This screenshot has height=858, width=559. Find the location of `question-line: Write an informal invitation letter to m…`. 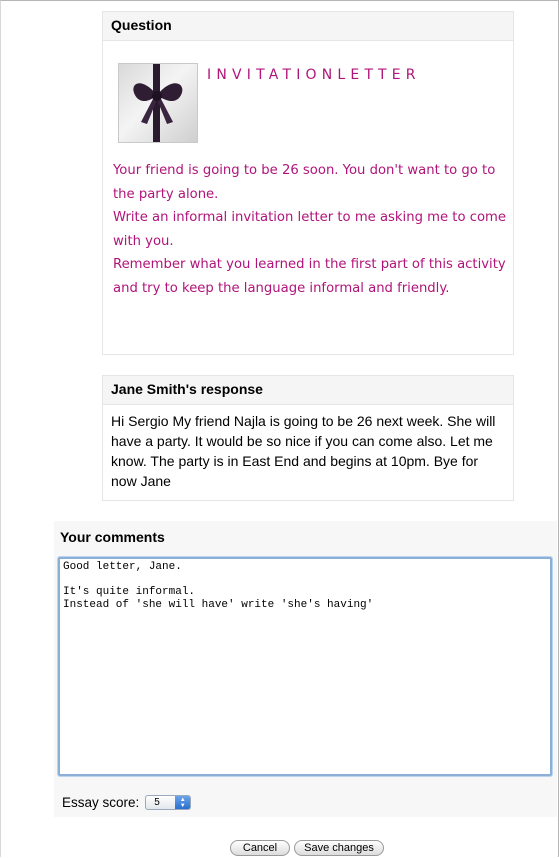

question-line: Write an informal invitation letter to m… is located at coordinates (310, 229).